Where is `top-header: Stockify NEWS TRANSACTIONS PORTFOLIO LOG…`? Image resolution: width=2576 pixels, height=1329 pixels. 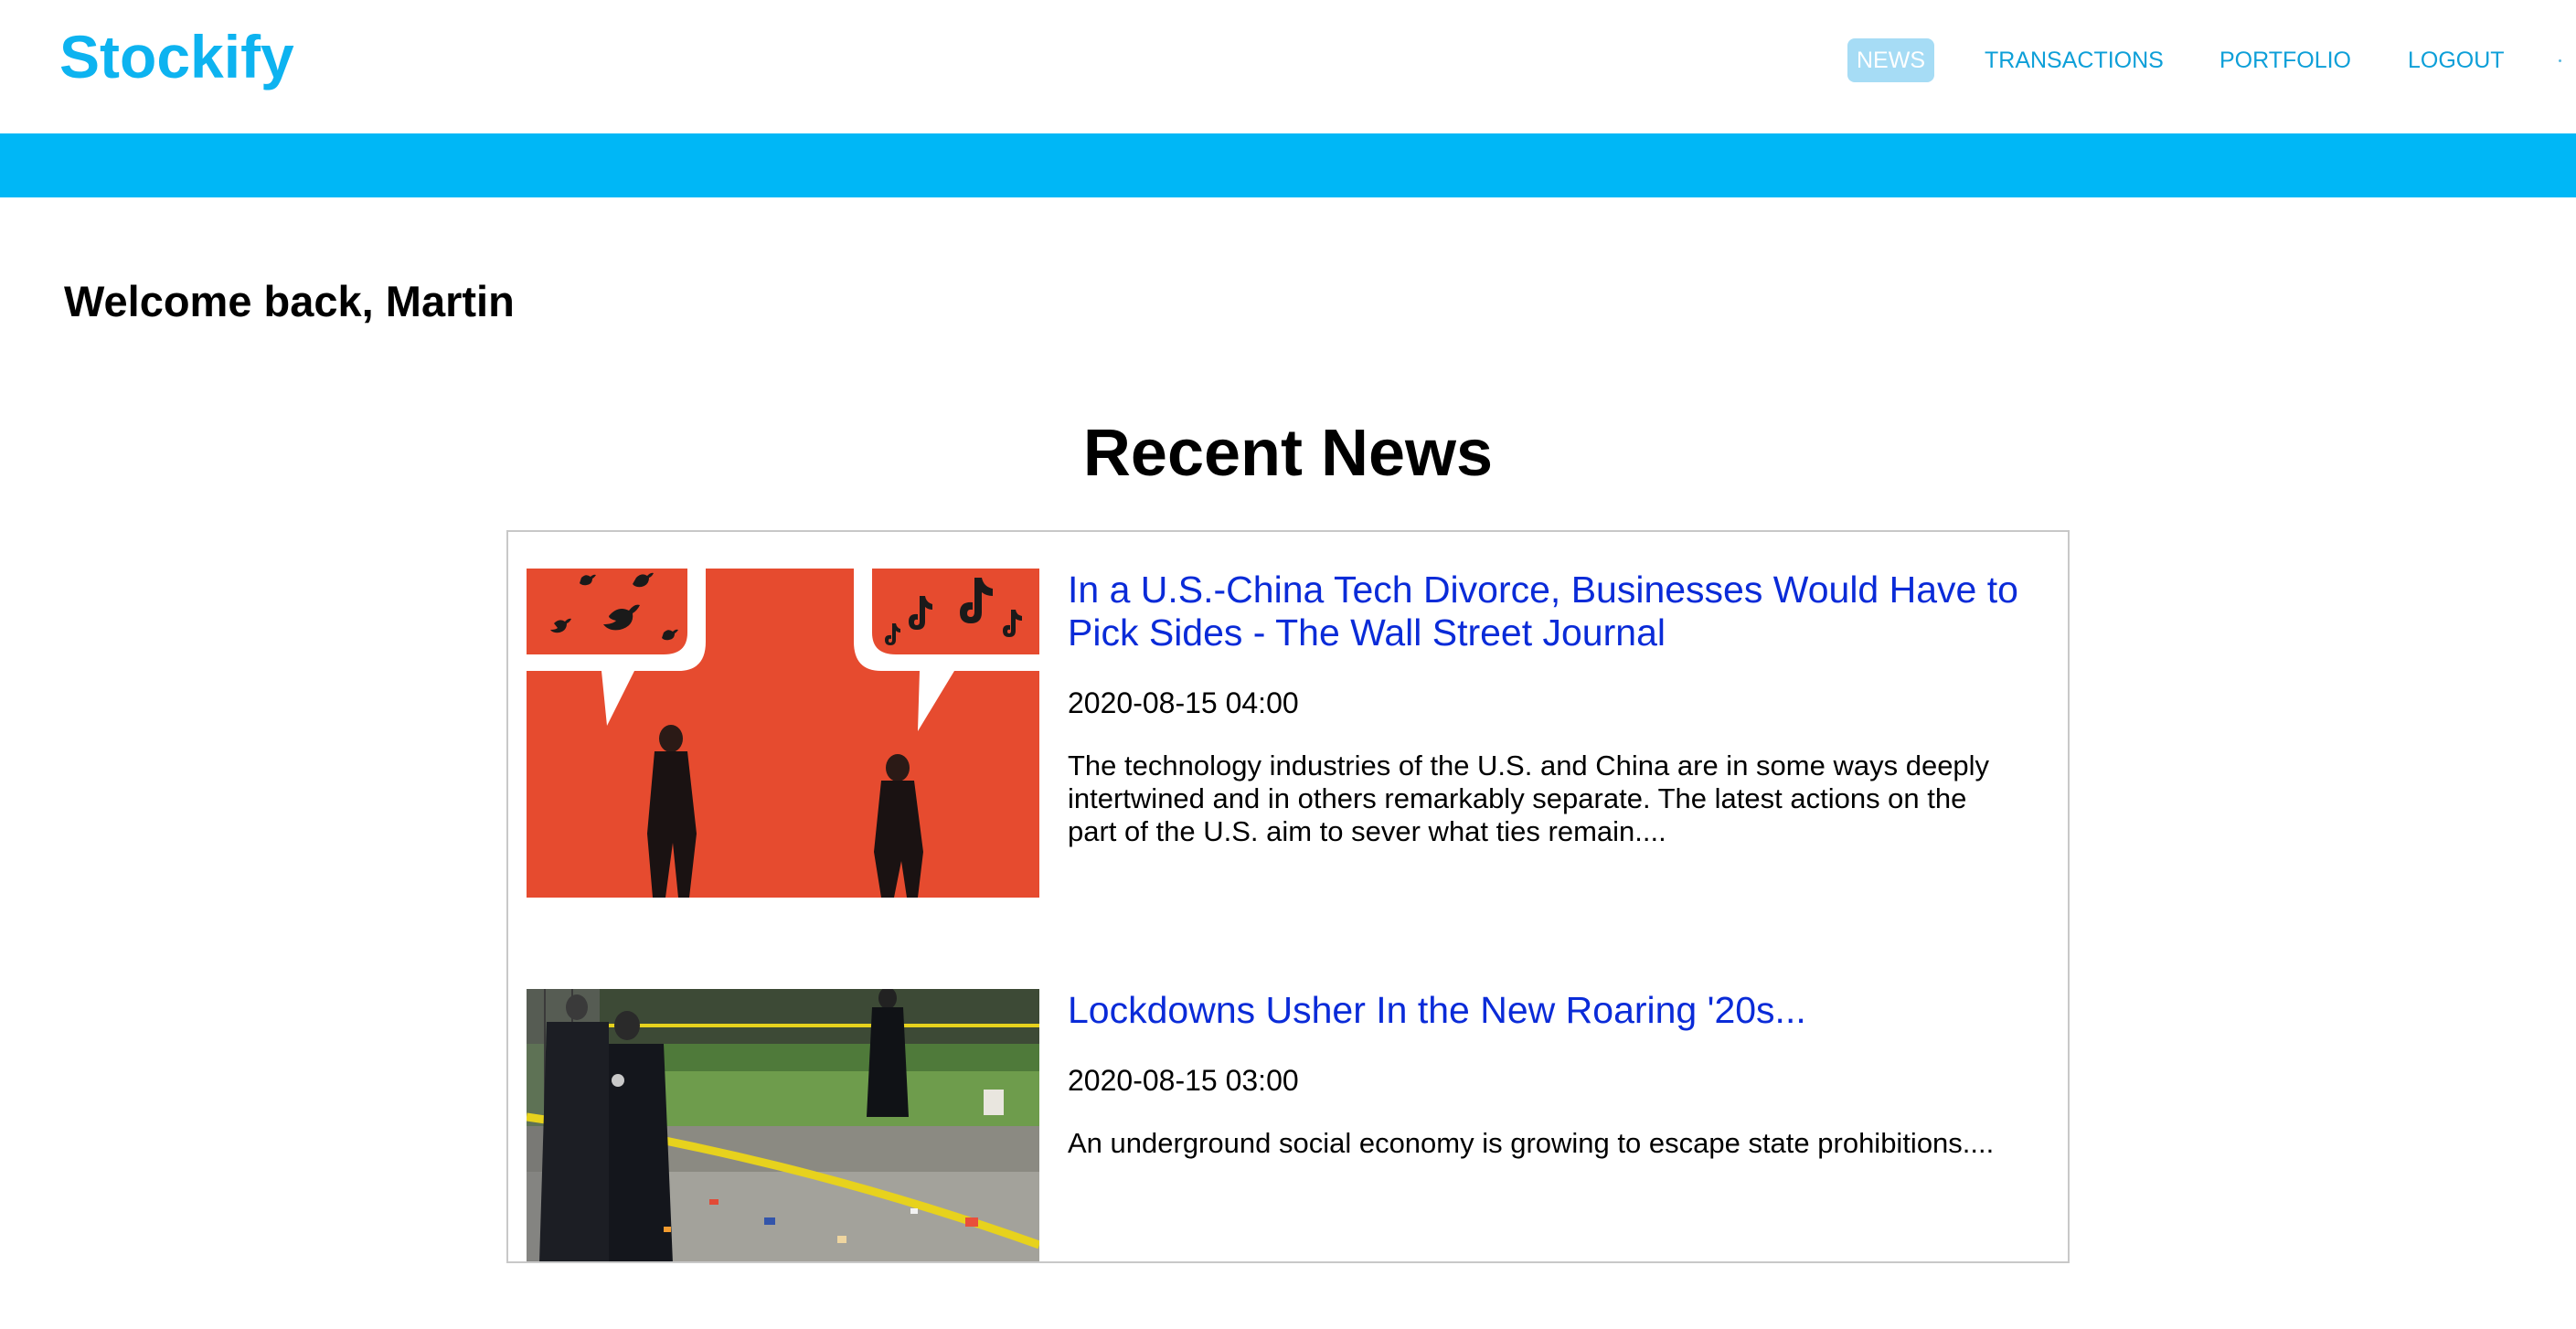 top-header: Stockify NEWS TRANSACTIONS PORTFOLIO LOG… is located at coordinates (1288, 66).